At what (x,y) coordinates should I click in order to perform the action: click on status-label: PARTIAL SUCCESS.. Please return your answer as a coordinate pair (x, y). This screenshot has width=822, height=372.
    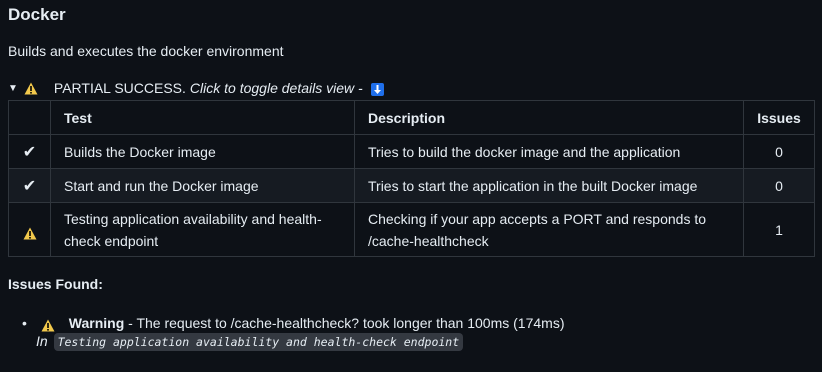
    Looking at the image, I should click on (119, 88).